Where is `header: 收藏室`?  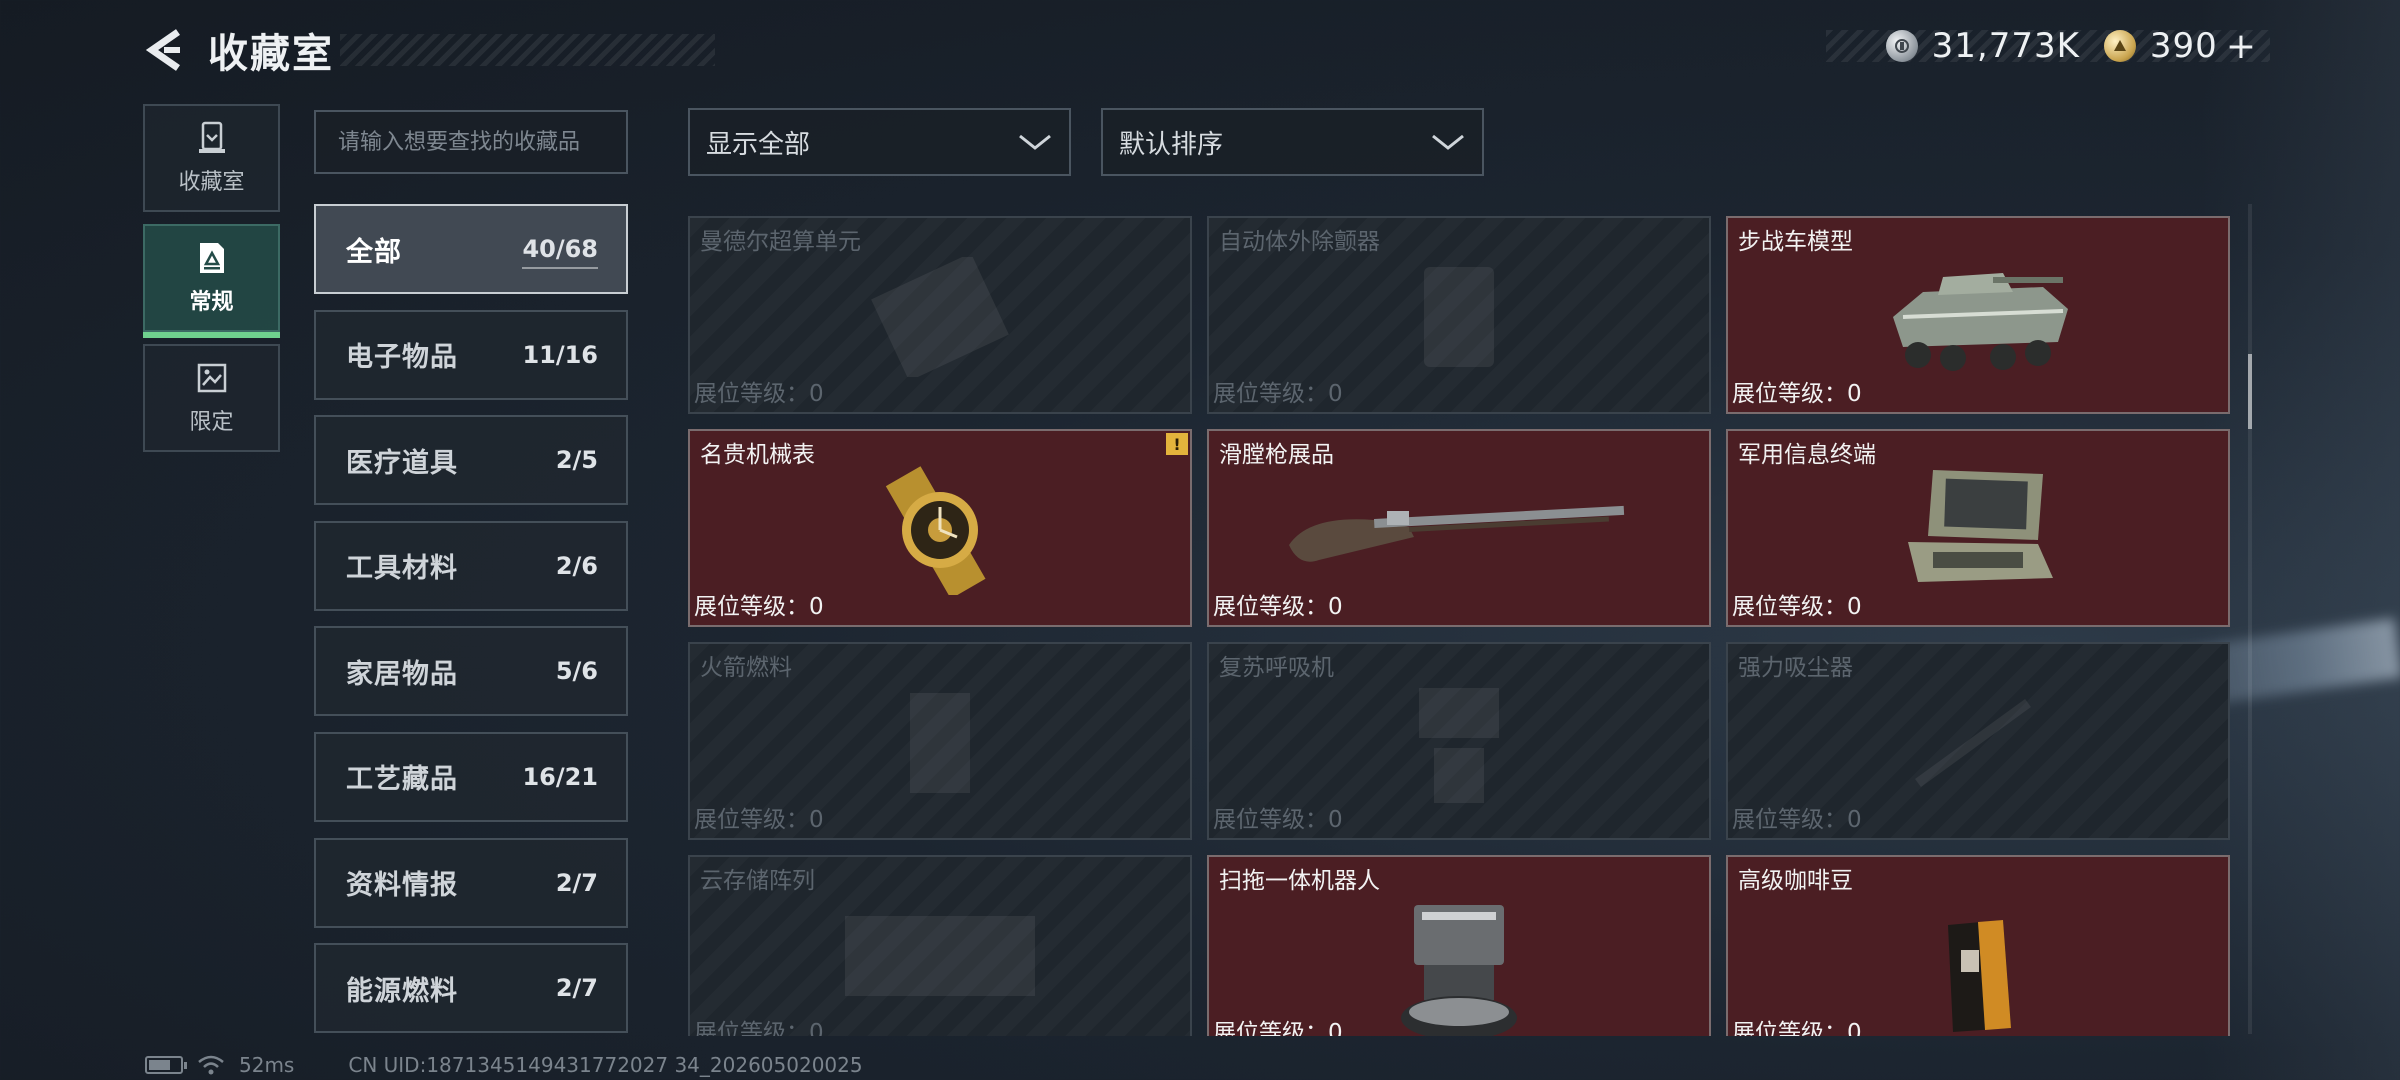
header: 收藏室 is located at coordinates (427, 50).